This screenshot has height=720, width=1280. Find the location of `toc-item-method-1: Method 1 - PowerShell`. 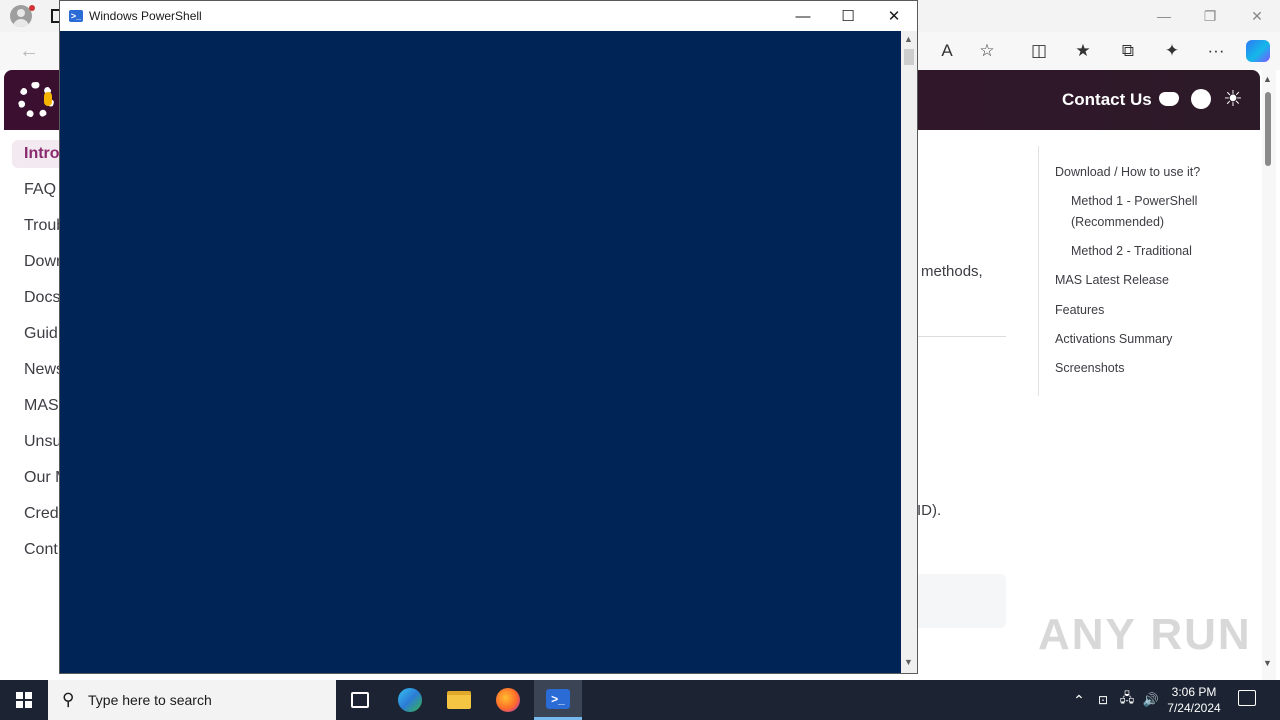

toc-item-method-1: Method 1 - PowerShell is located at coordinates (1134, 201).